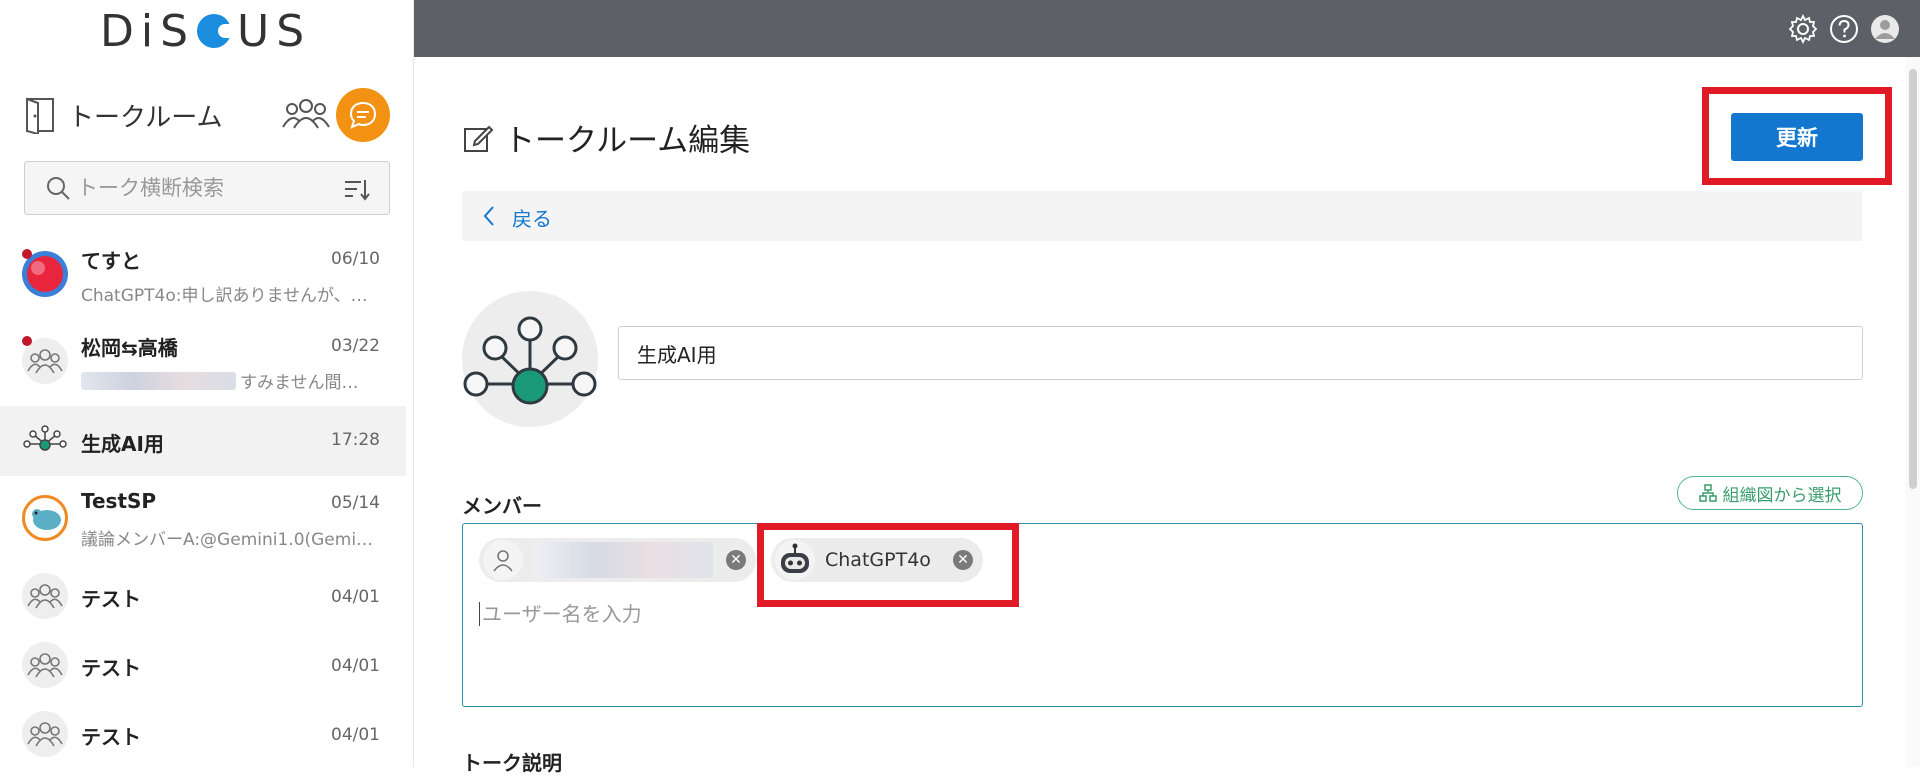 The width and height of the screenshot is (1920, 776). Describe the element at coordinates (122, 444) in the screenshot. I see `room-name: 生成AI用` at that location.